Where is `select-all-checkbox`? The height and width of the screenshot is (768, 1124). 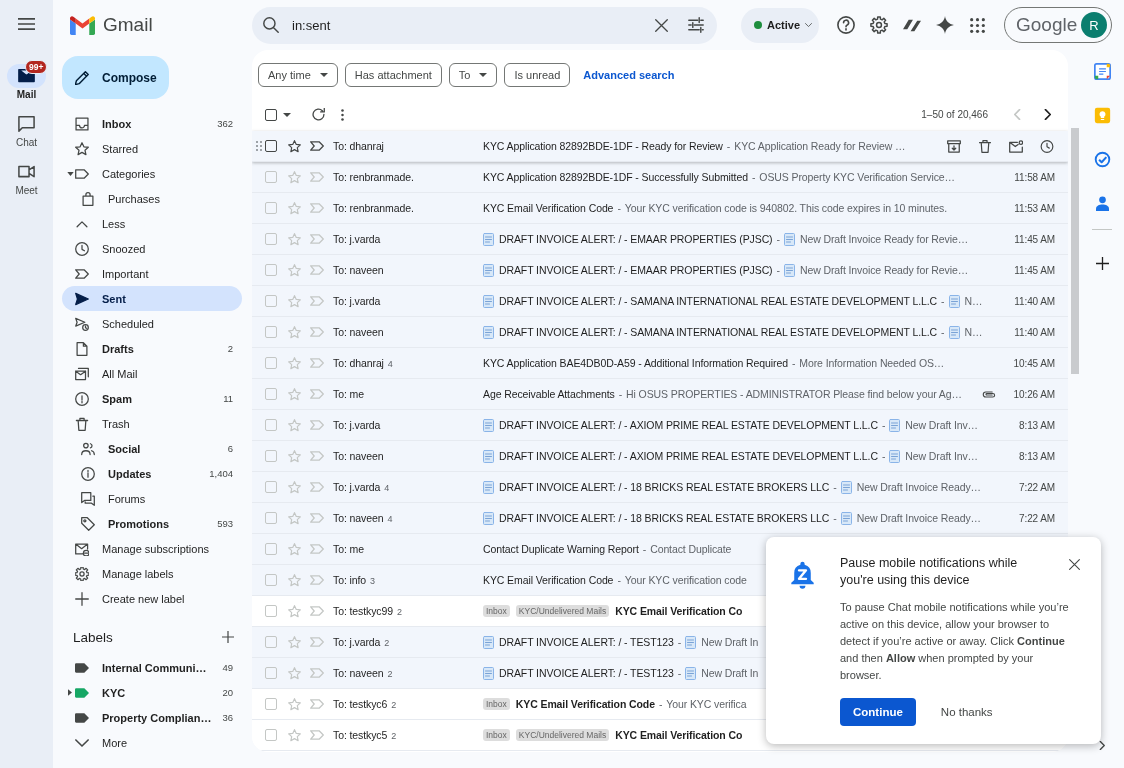 select-all-checkbox is located at coordinates (271, 114).